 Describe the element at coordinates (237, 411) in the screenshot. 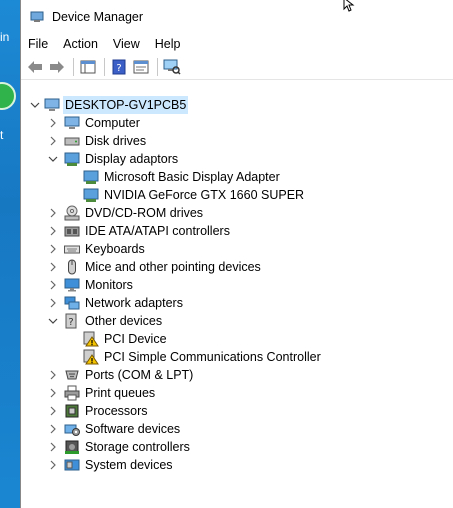

I see `tree-item-processors: Processors` at that location.